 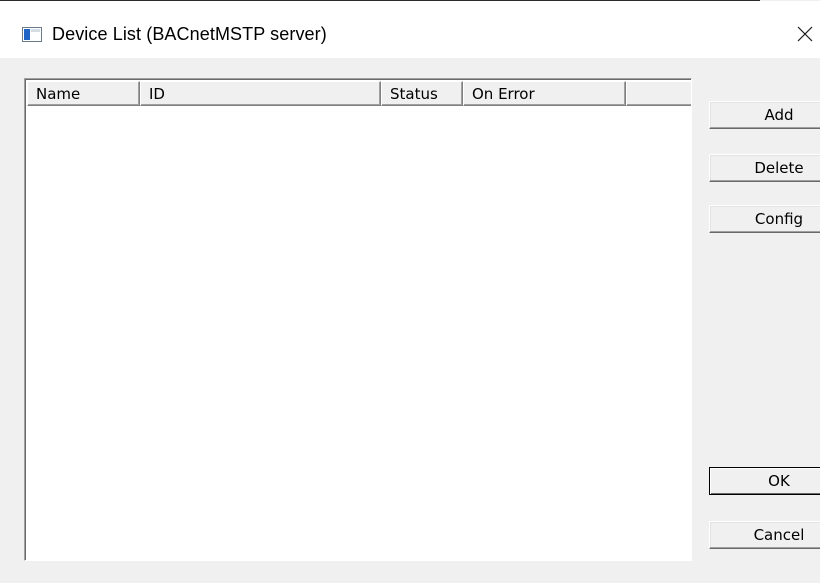 I want to click on close-icon, so click(x=805, y=34).